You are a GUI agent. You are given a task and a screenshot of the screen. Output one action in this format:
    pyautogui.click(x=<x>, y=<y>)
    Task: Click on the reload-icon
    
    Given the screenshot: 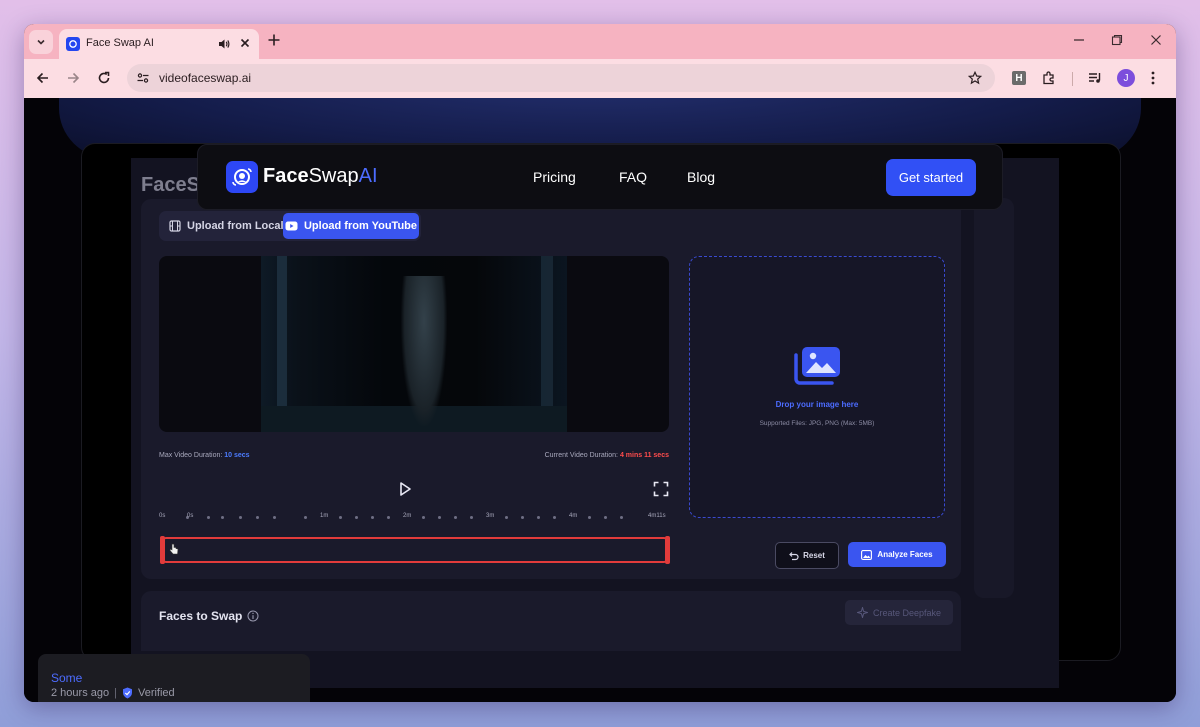 What is the action you would take?
    pyautogui.click(x=104, y=78)
    